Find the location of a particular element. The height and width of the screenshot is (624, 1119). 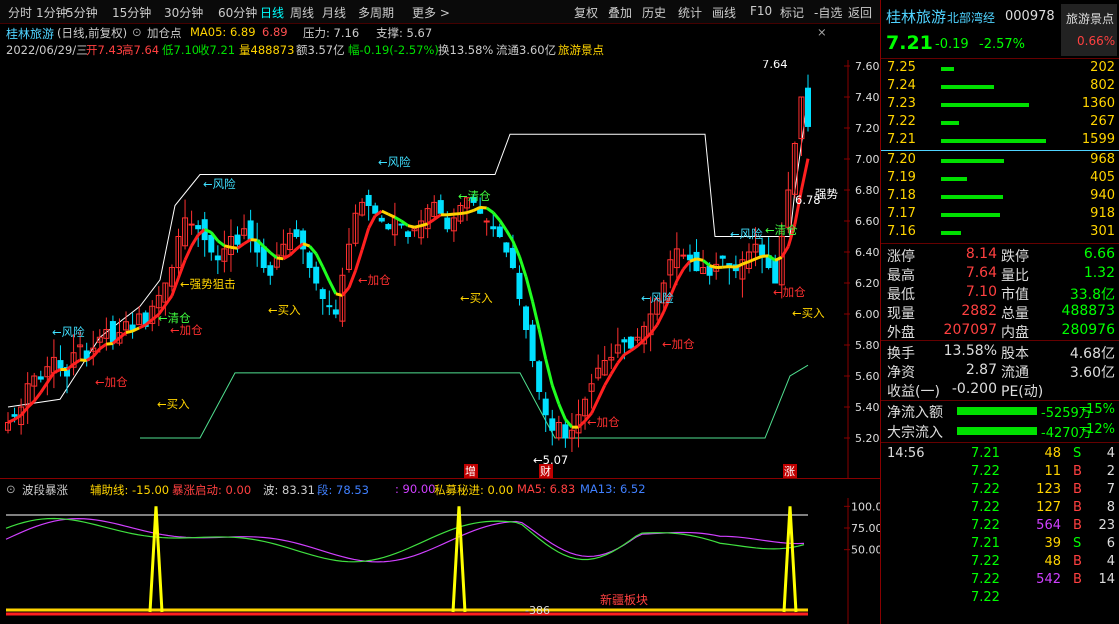

aux-line-label: 辅助线: -15.00 is located at coordinates (130, 490).